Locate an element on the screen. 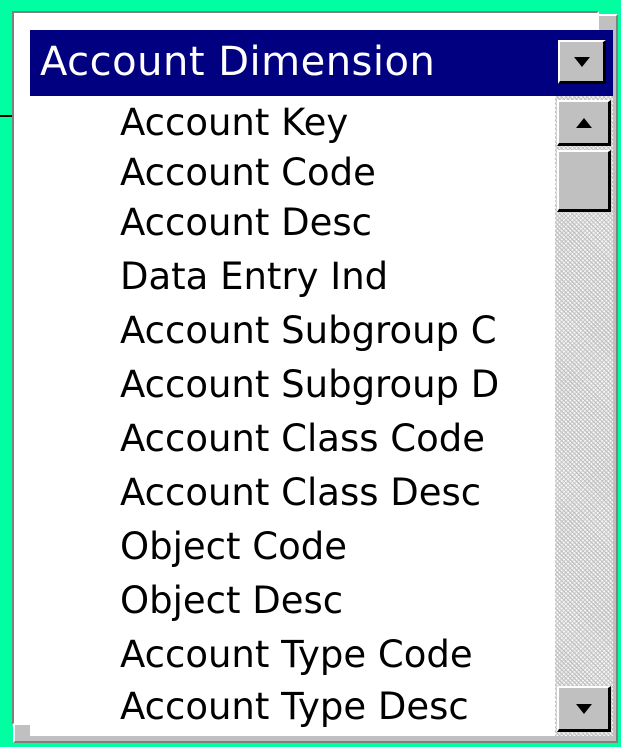  list-item: Account Type Code is located at coordinates (296, 655).